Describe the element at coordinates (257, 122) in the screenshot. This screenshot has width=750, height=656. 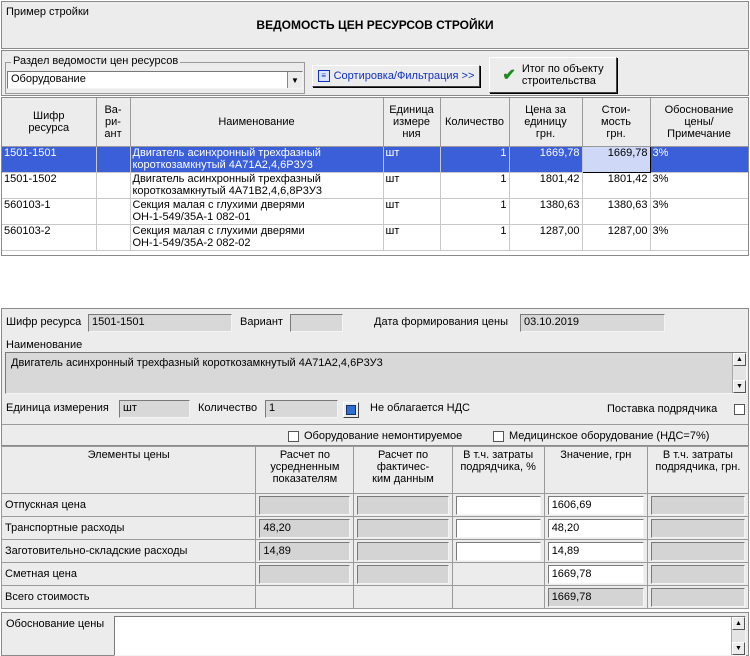
I see `col-name-header: Наименование` at that location.